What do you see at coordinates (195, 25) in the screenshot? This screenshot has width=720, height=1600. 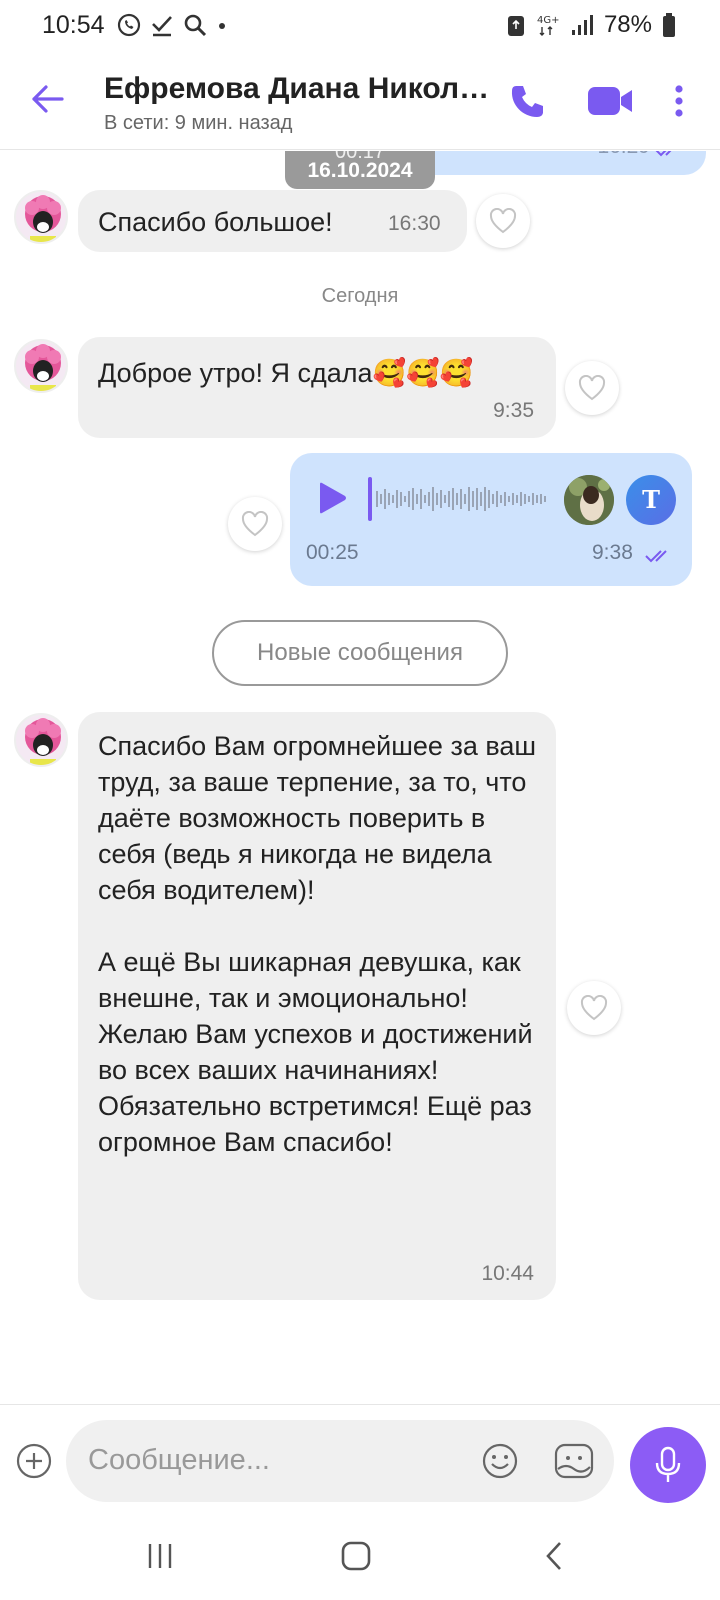 I see `search-notification-icon` at bounding box center [195, 25].